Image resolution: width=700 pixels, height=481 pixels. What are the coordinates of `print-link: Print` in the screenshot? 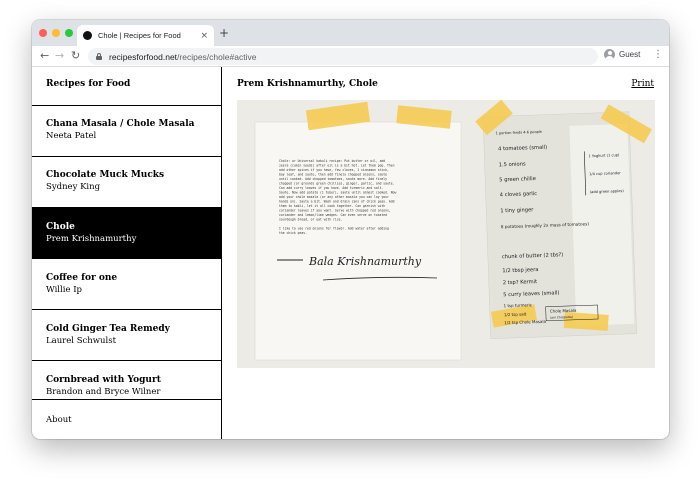 It's located at (642, 84).